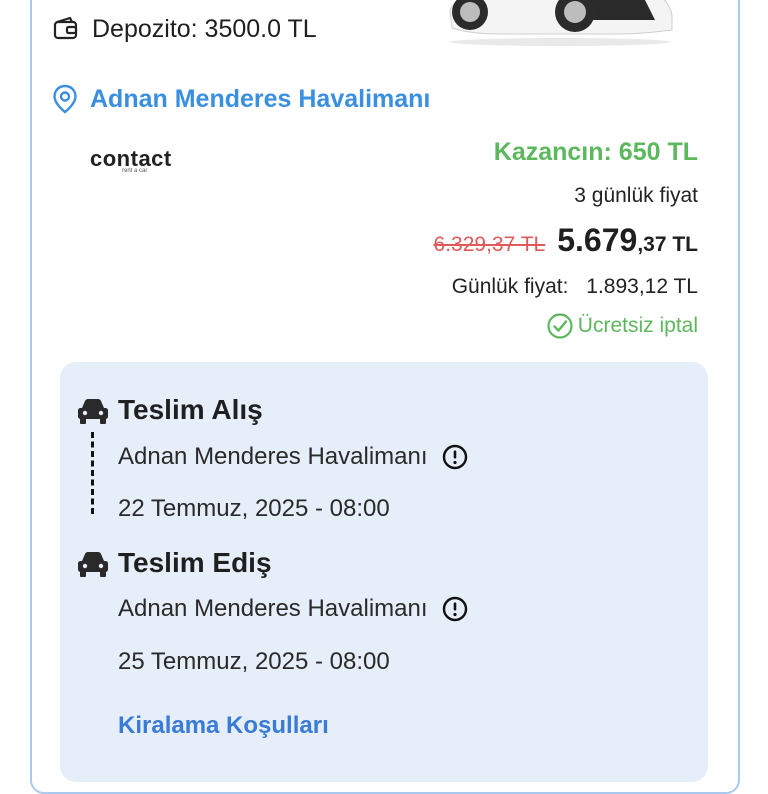 The width and height of the screenshot is (768, 794). What do you see at coordinates (254, 508) in the screenshot?
I see `pickup-datetime: 22 Temmuz, 2025 - 08:00` at bounding box center [254, 508].